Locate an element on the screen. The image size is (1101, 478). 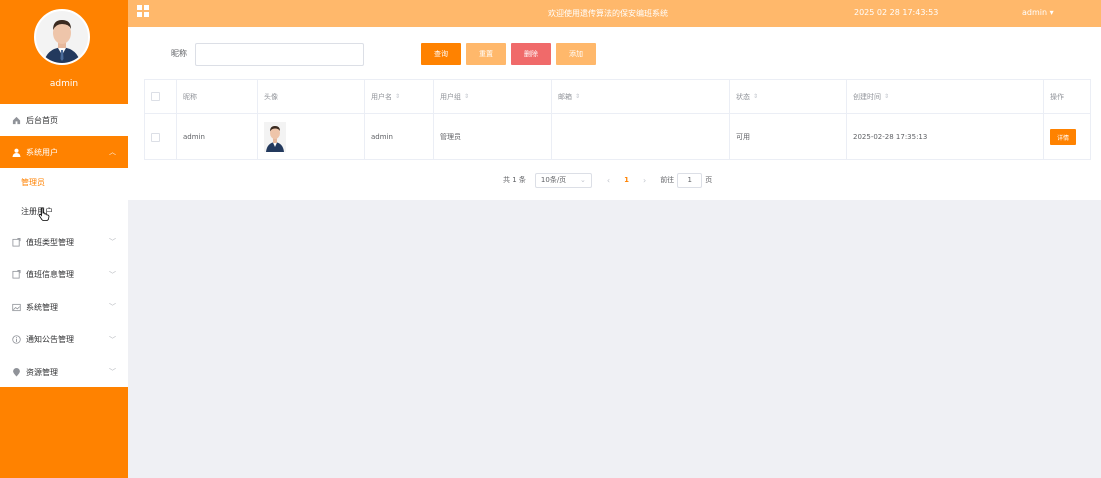
menu-label: 值班信息管理 is located at coordinates (50, 275).